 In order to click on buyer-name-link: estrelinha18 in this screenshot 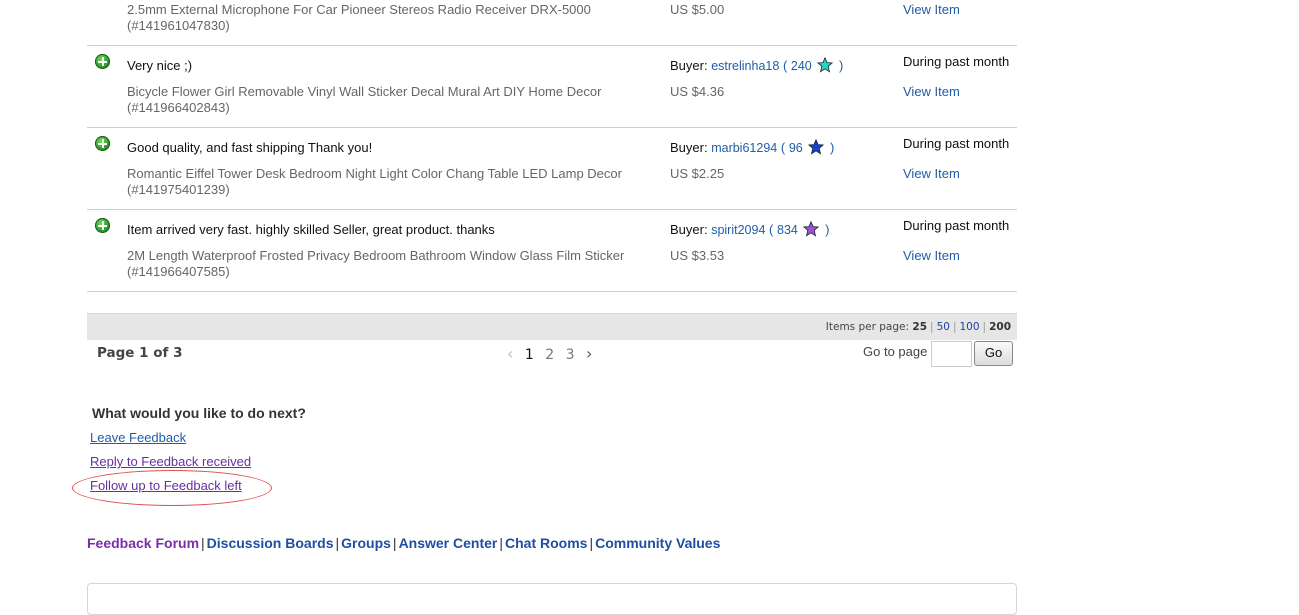, I will do `click(745, 66)`.